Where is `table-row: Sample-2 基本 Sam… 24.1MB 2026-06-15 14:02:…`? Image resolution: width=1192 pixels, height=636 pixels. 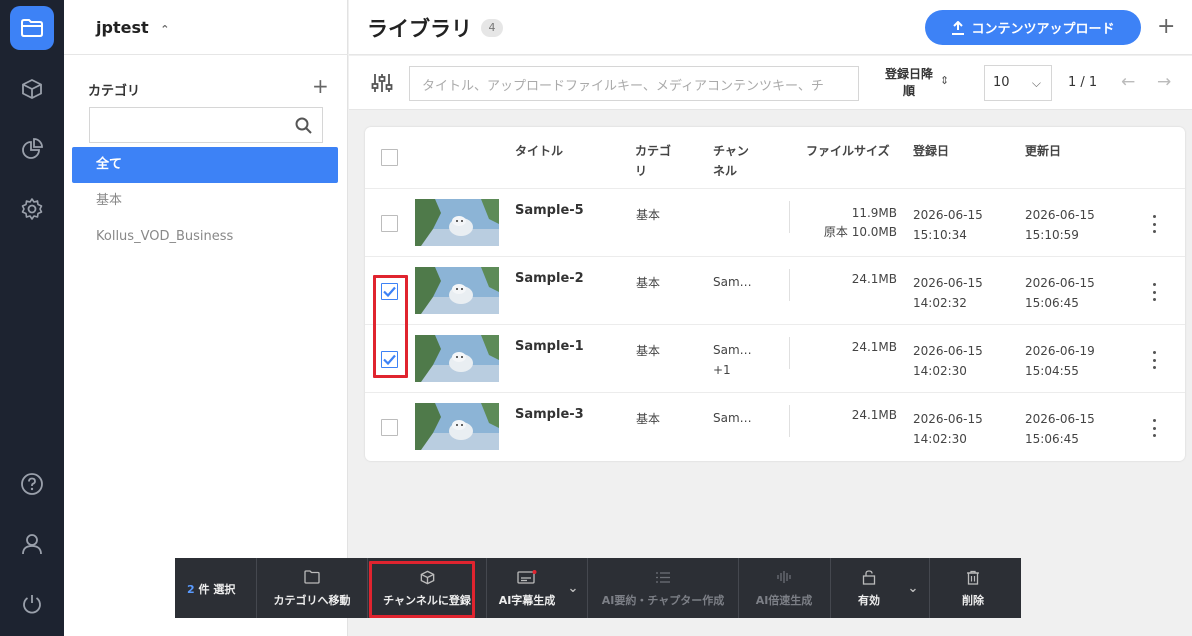 table-row: Sample-2 基本 Sam… 24.1MB 2026-06-15 14:02:… is located at coordinates (775, 290).